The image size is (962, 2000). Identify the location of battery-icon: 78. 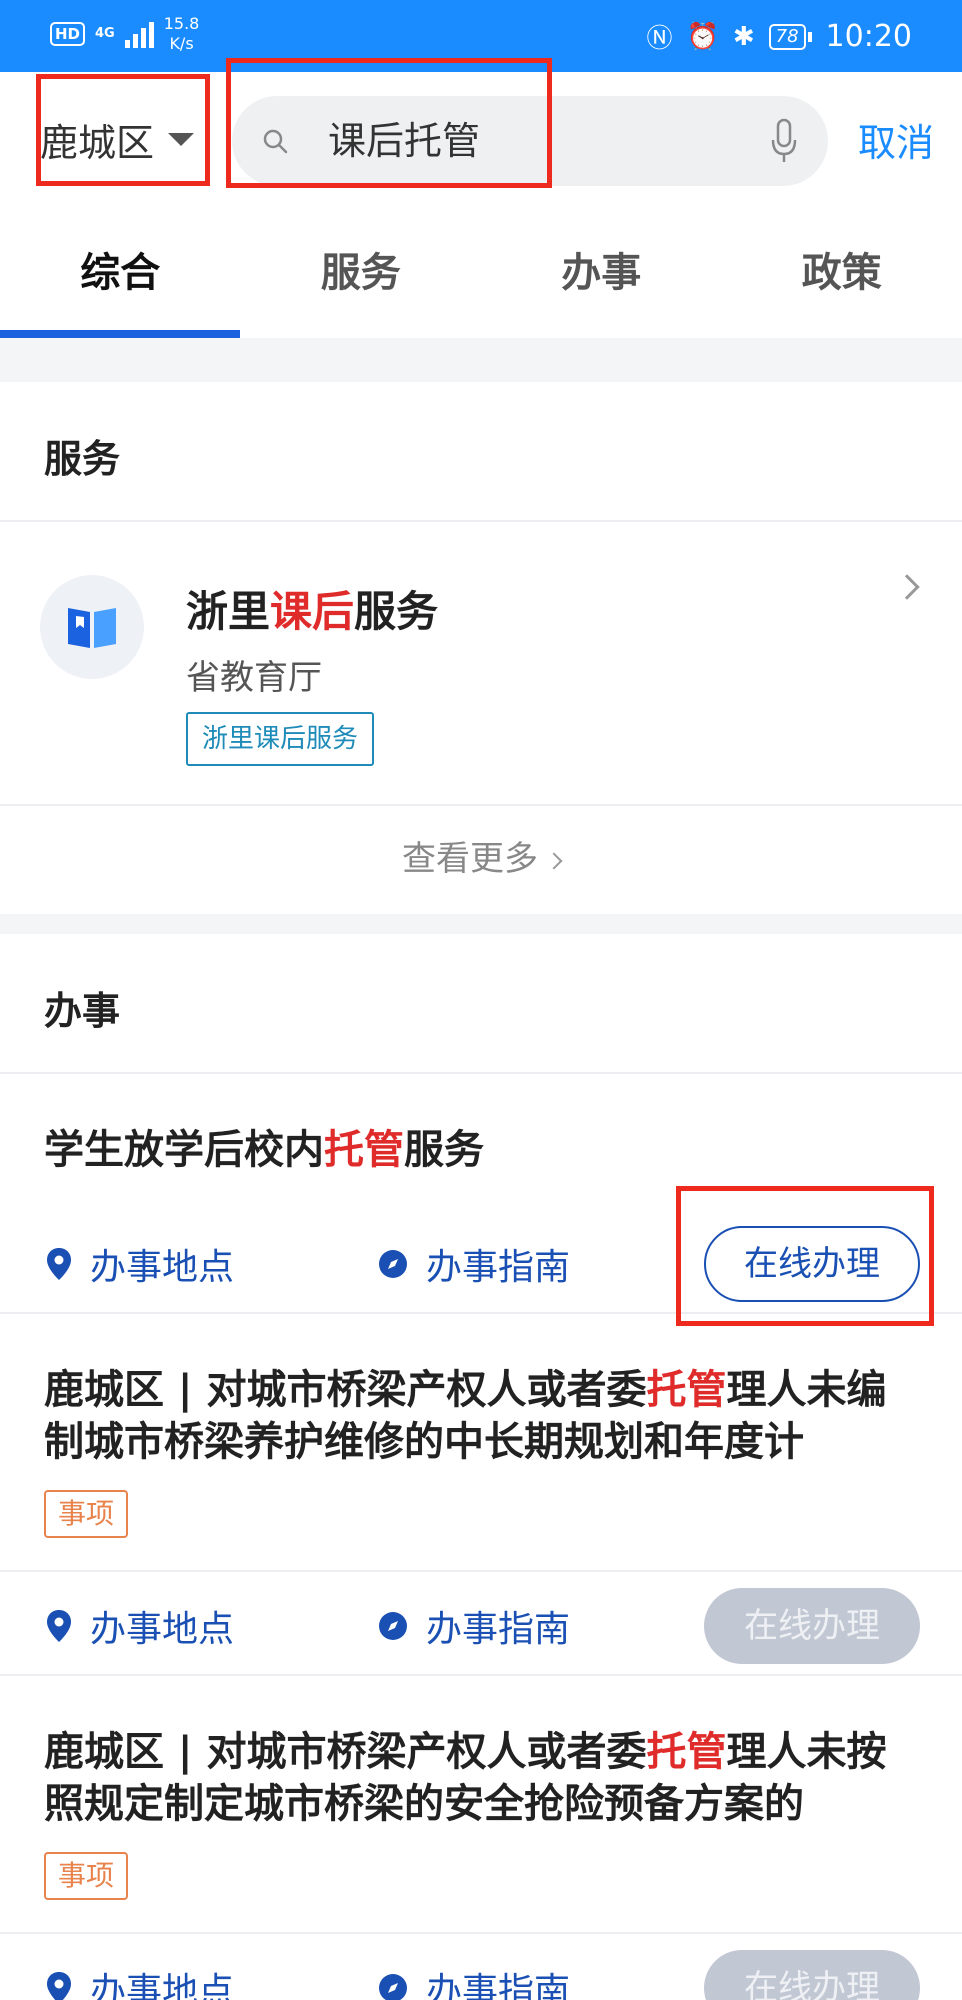
(790, 36).